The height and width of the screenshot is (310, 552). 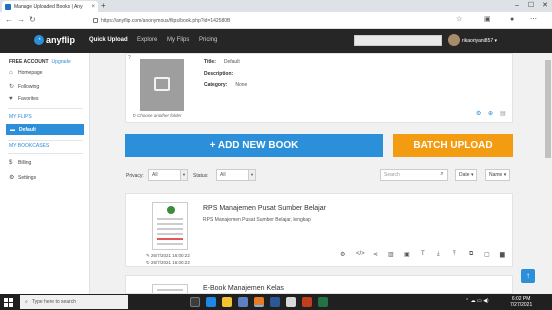 What do you see at coordinates (342, 254) in the screenshot?
I see `book-settings-icon: ⚙` at bounding box center [342, 254].